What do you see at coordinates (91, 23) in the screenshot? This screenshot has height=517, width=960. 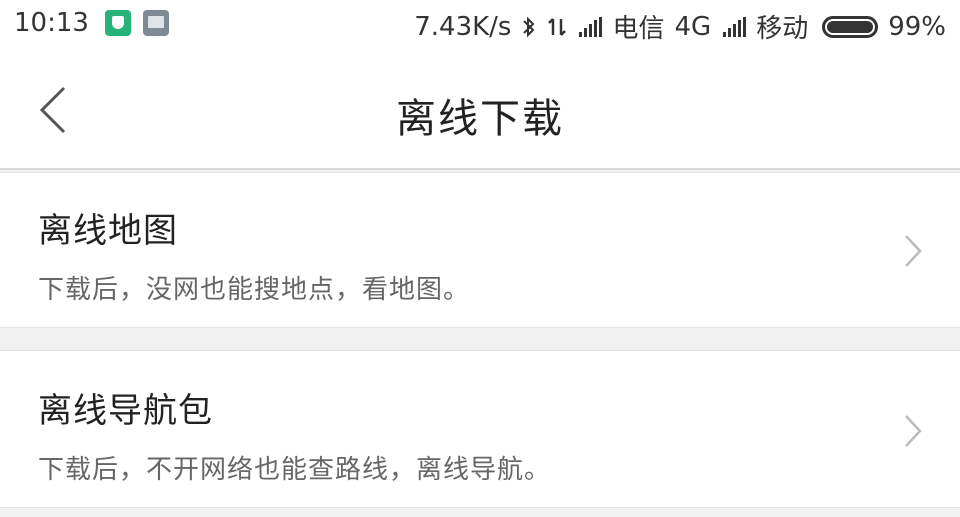 I see `status-left: 10:13` at bounding box center [91, 23].